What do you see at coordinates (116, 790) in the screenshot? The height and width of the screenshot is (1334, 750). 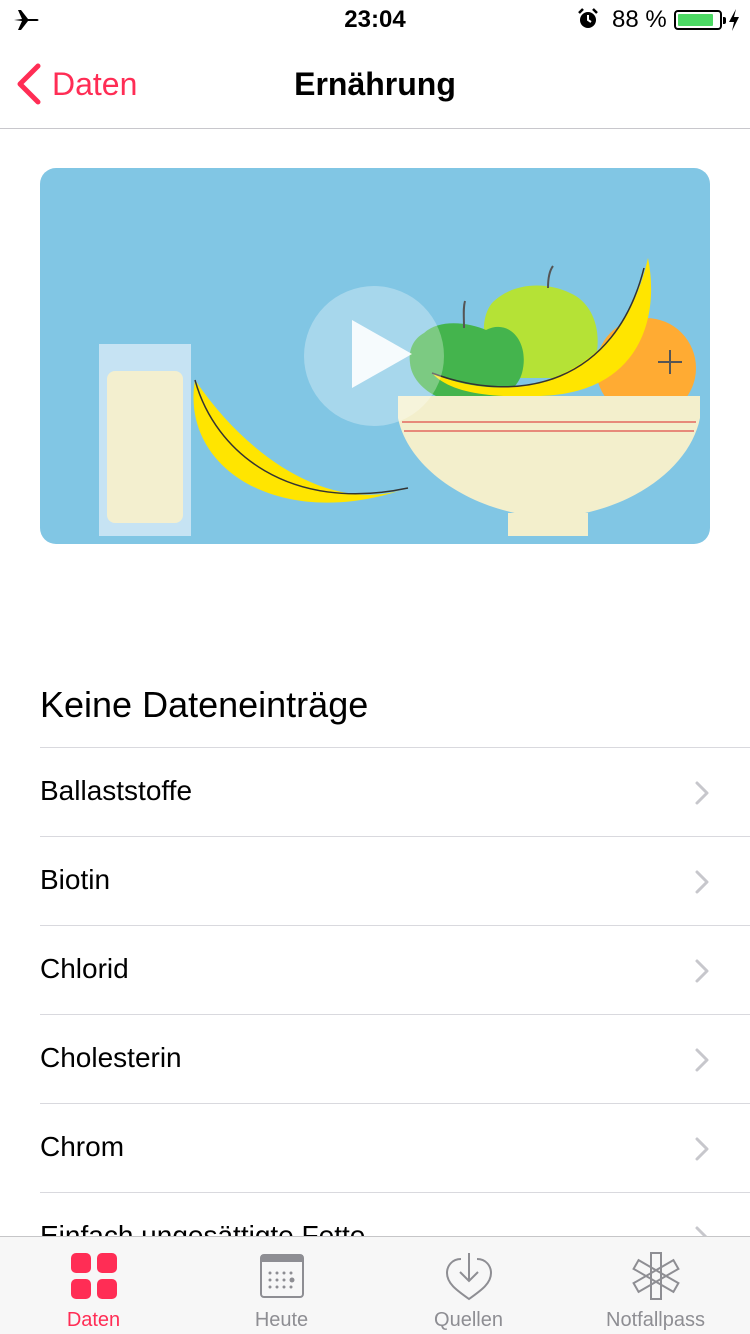 I see `list-item-label: Ballaststoffe` at bounding box center [116, 790].